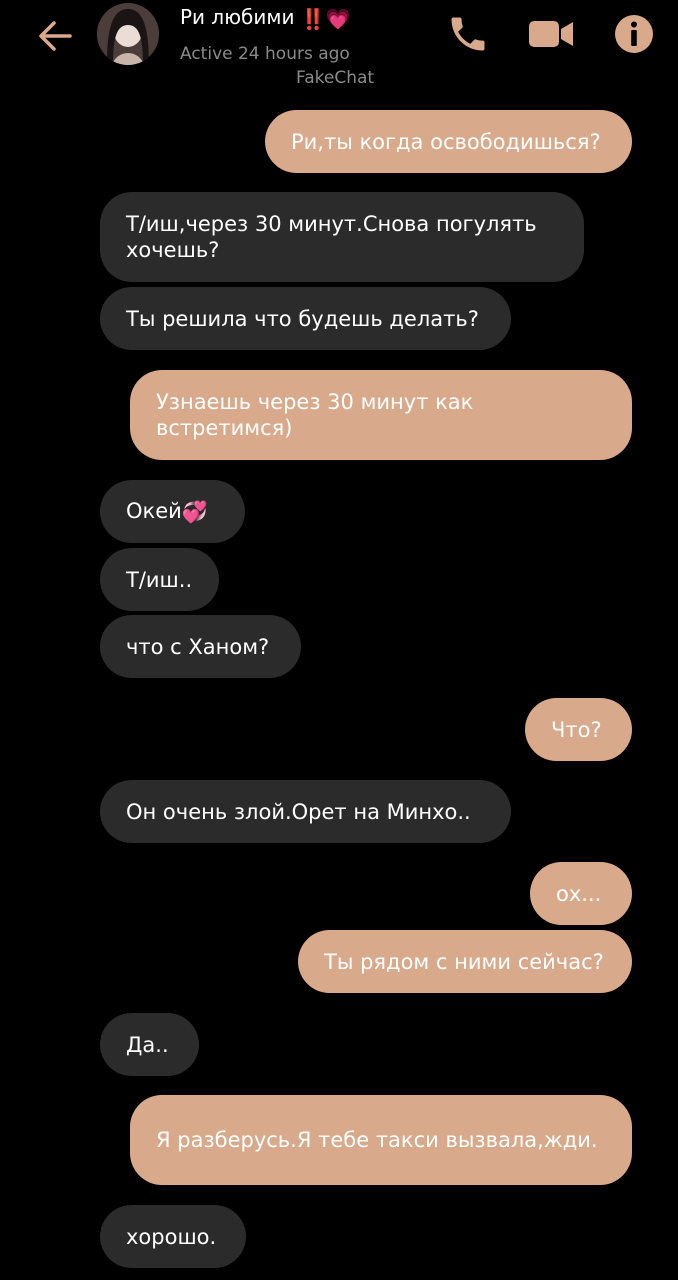 The image size is (678, 1280). I want to click on message-text: Что?, so click(576, 729).